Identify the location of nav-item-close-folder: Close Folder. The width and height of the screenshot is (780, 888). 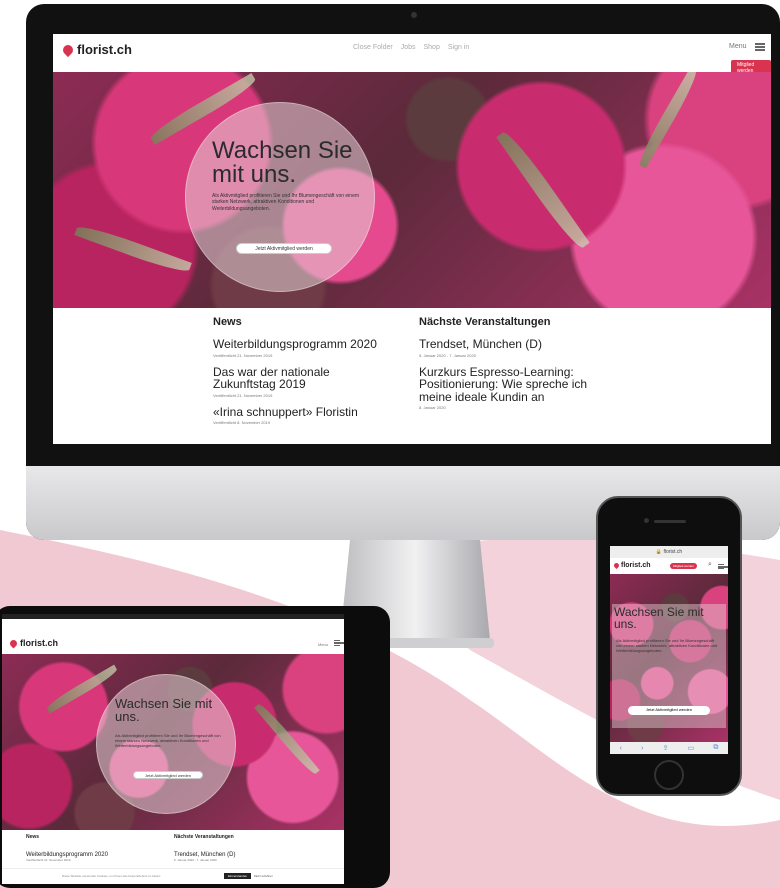
(373, 47).